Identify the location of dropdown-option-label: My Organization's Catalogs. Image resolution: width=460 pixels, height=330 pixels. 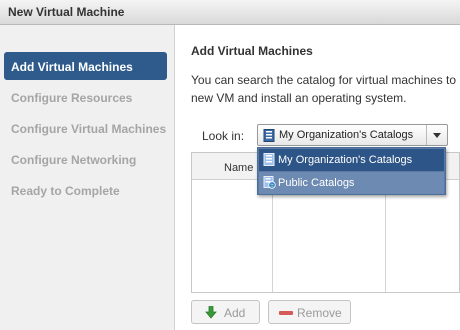
(345, 160).